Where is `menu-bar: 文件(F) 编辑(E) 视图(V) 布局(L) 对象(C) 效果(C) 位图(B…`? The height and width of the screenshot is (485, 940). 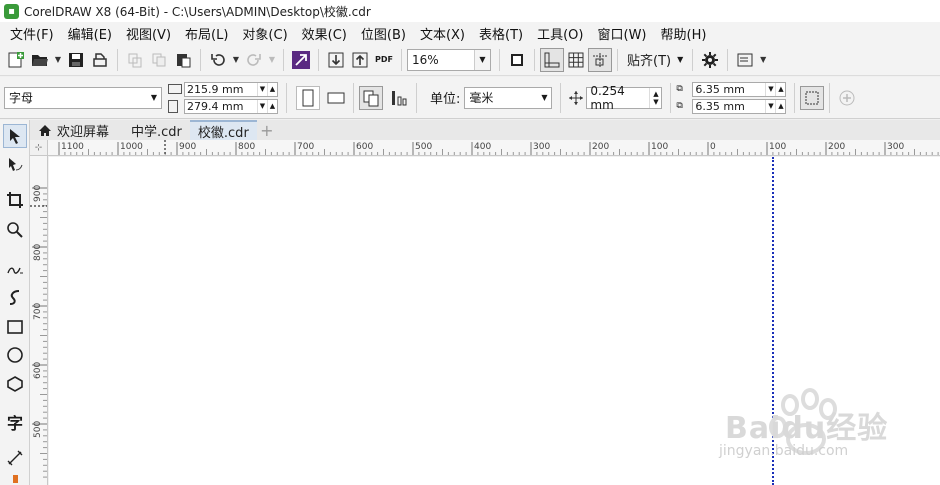 menu-bar: 文件(F) 编辑(E) 视图(V) 布局(L) 对象(C) 效果(C) 位图(B… is located at coordinates (470, 33).